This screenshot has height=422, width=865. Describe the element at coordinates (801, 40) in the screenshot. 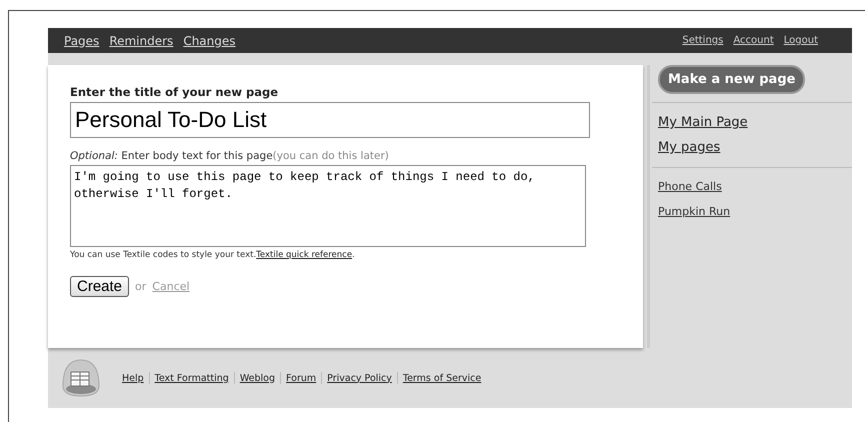

I see `account-link: Logout` at that location.